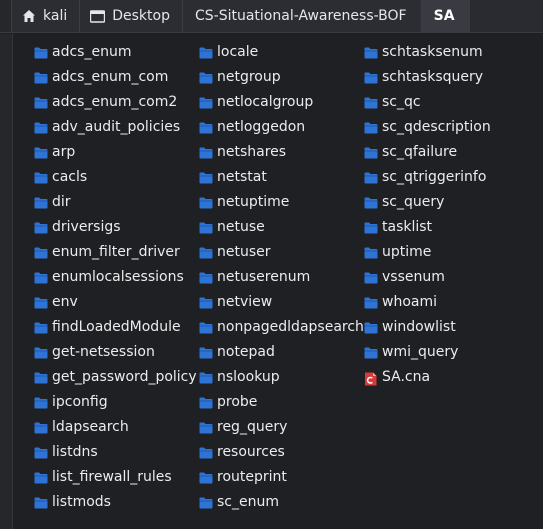 The height and width of the screenshot is (529, 543). What do you see at coordinates (281, 502) in the screenshot?
I see `folder-item: sc_enum` at bounding box center [281, 502].